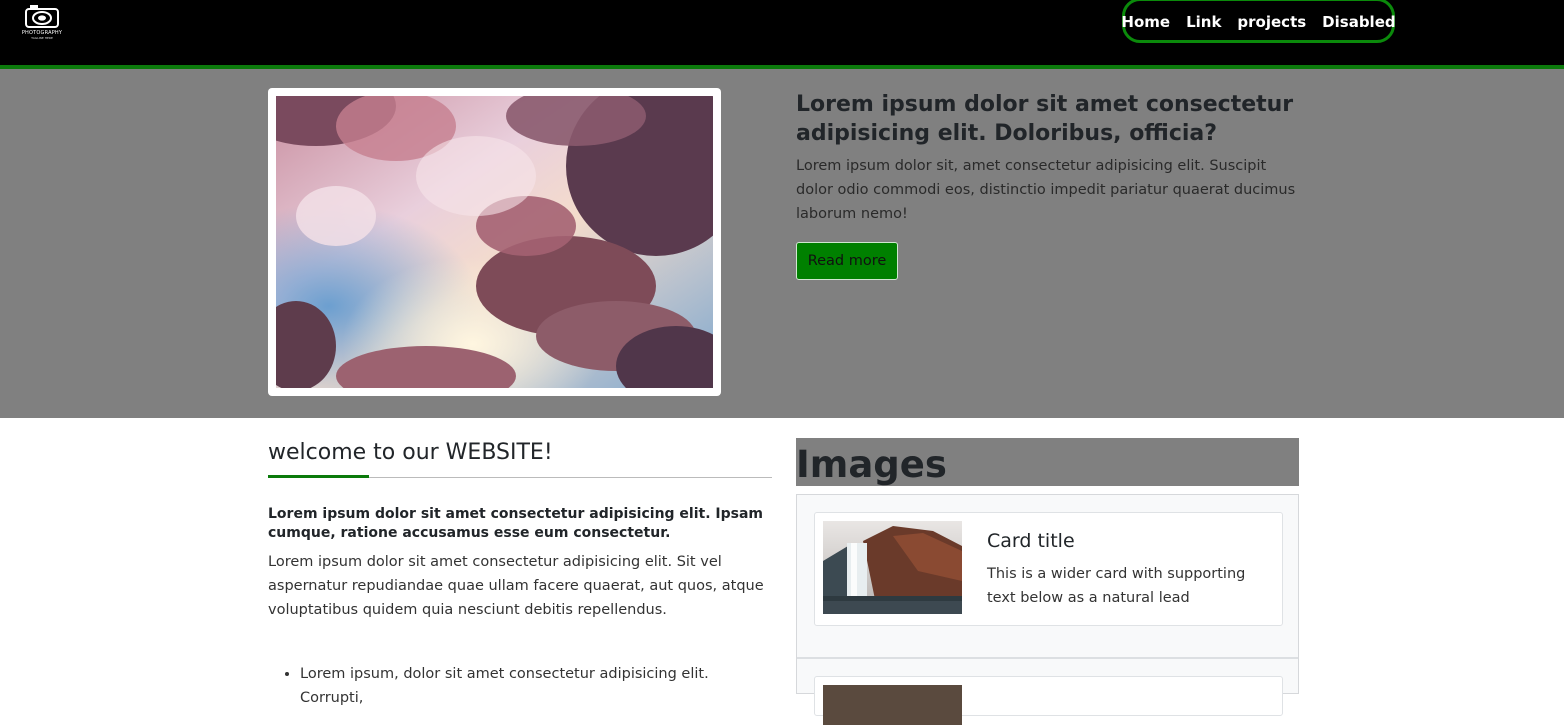 This screenshot has height=725, width=1564. I want to click on card-partial, so click(1048, 700).